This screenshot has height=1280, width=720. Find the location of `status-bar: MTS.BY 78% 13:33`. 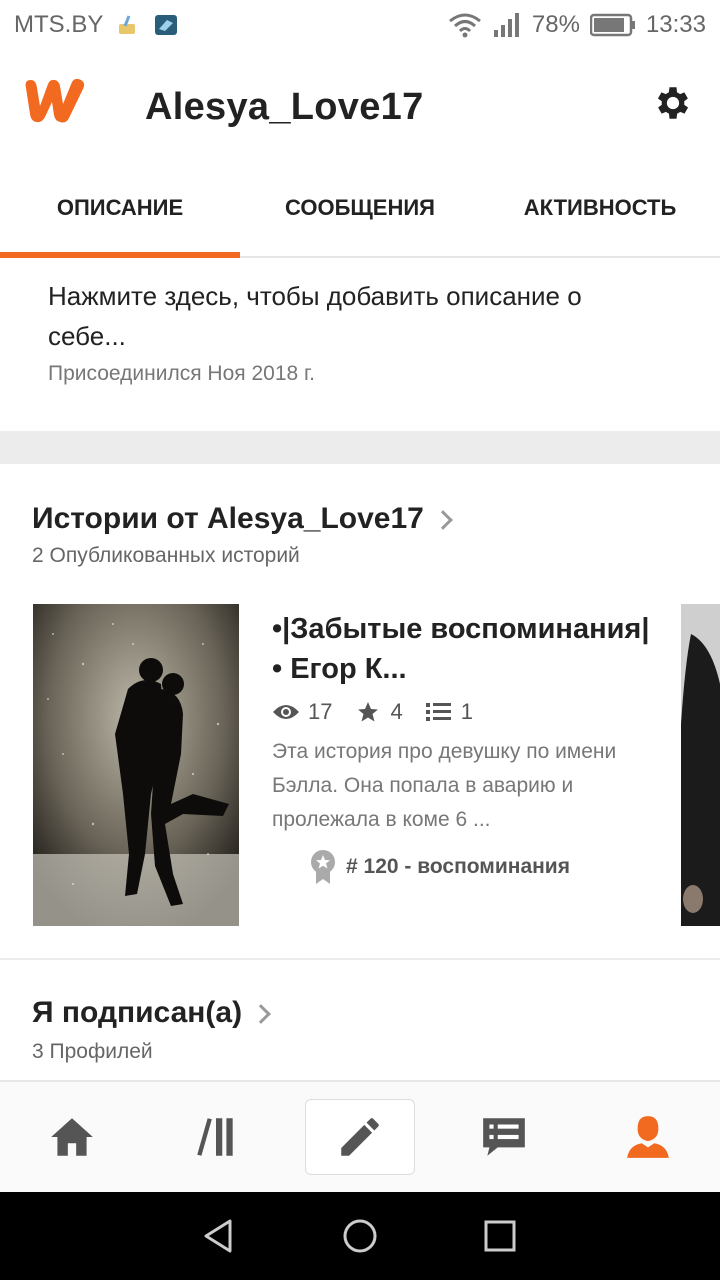

status-bar: MTS.BY 78% 13:33 is located at coordinates (360, 25).